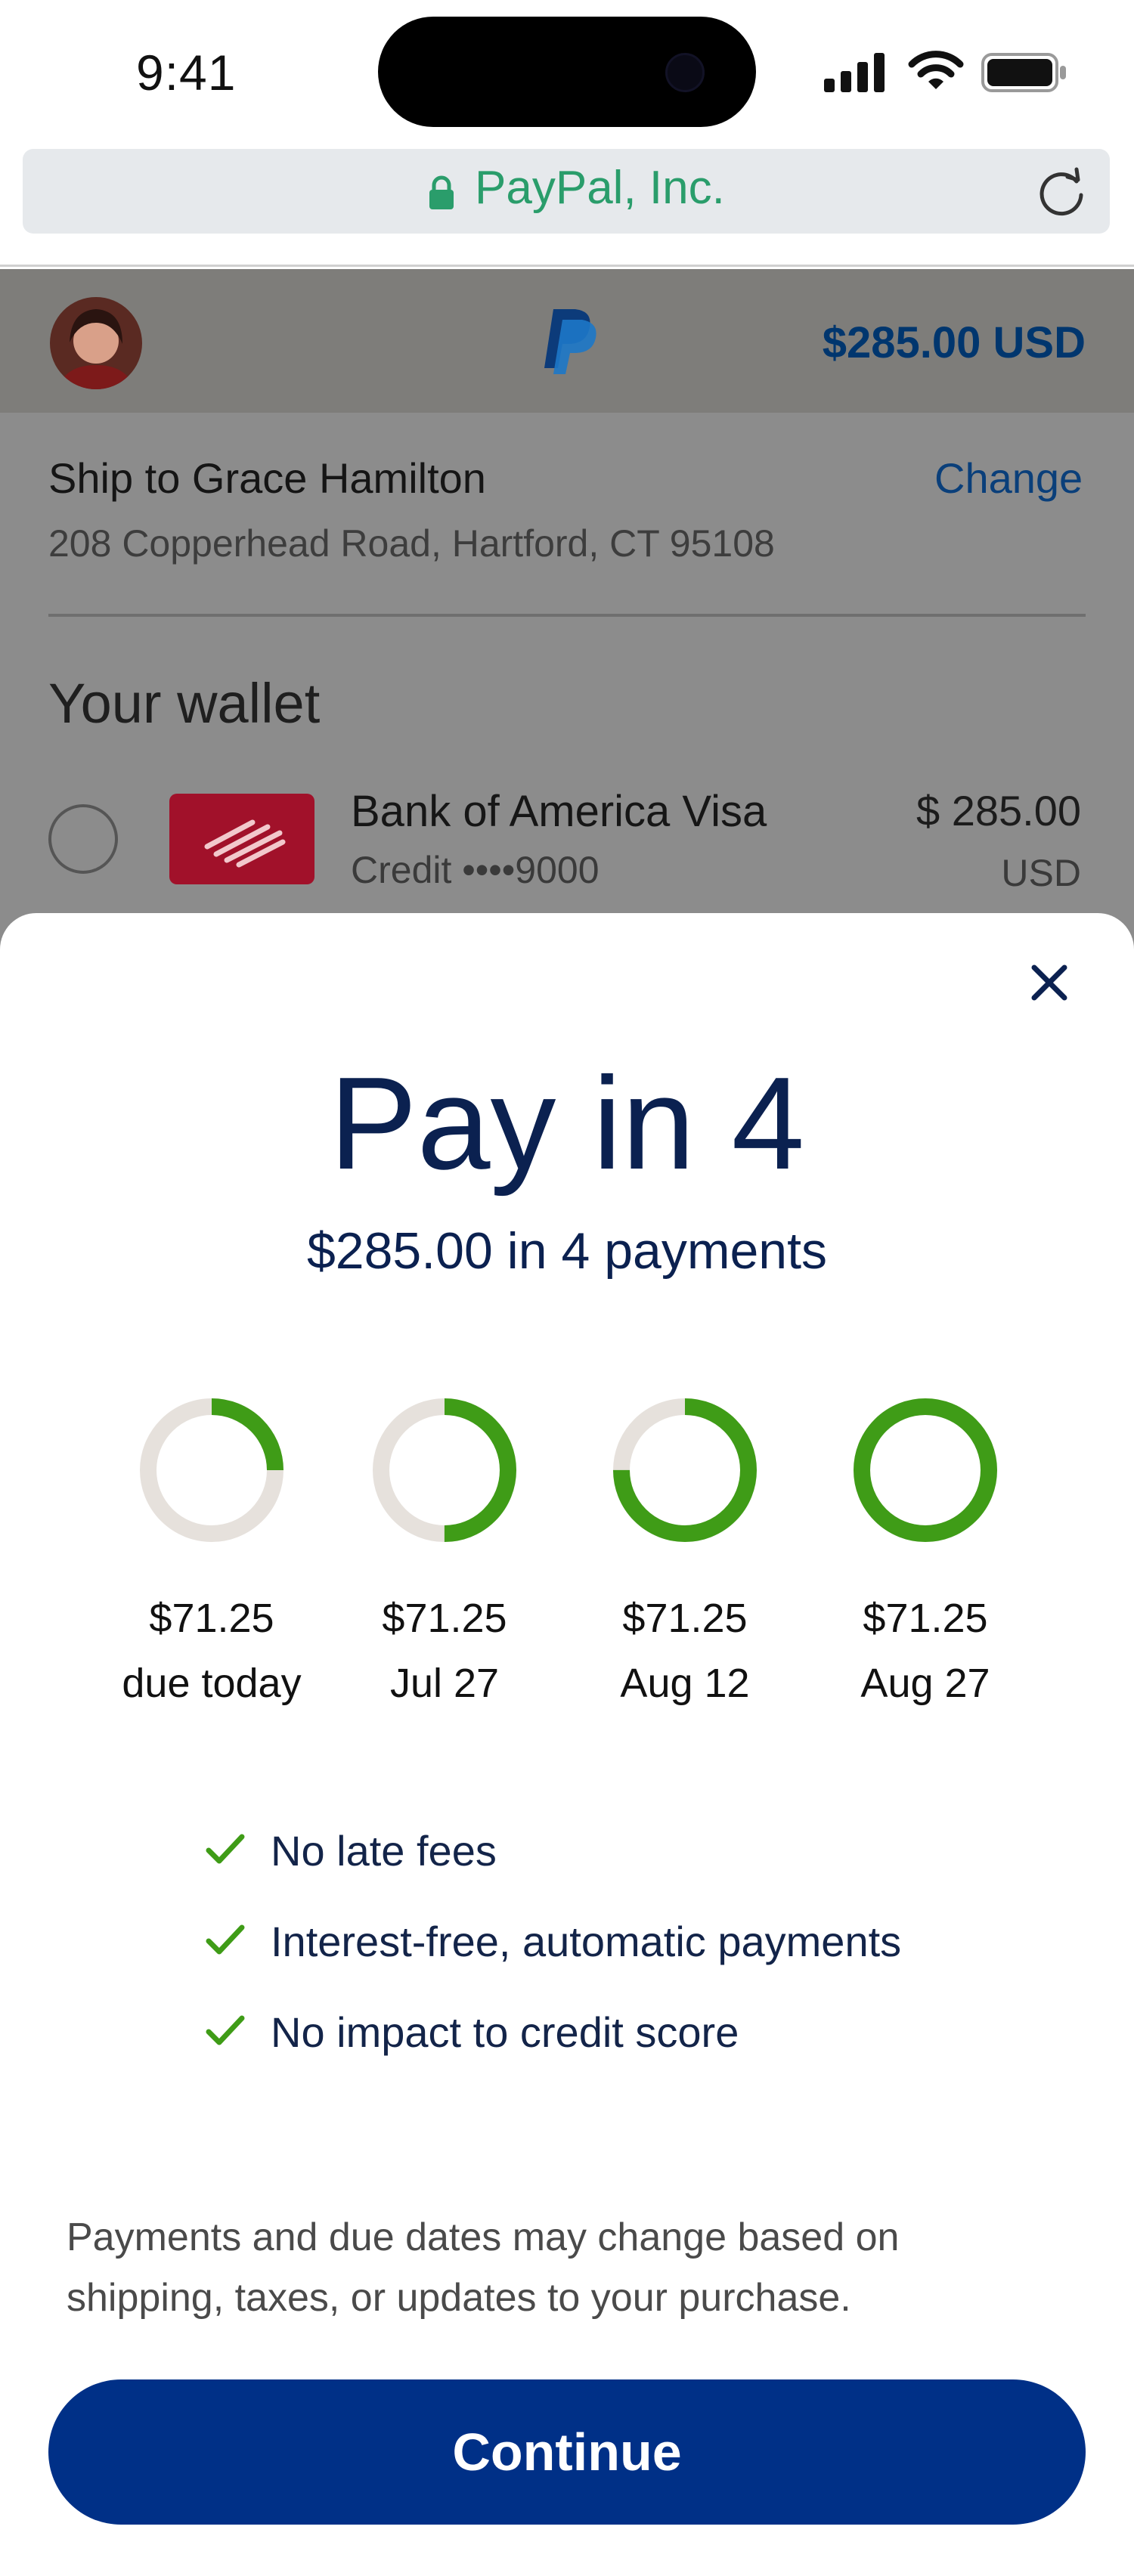  Describe the element at coordinates (83, 839) in the screenshot. I see `card-radio` at that location.